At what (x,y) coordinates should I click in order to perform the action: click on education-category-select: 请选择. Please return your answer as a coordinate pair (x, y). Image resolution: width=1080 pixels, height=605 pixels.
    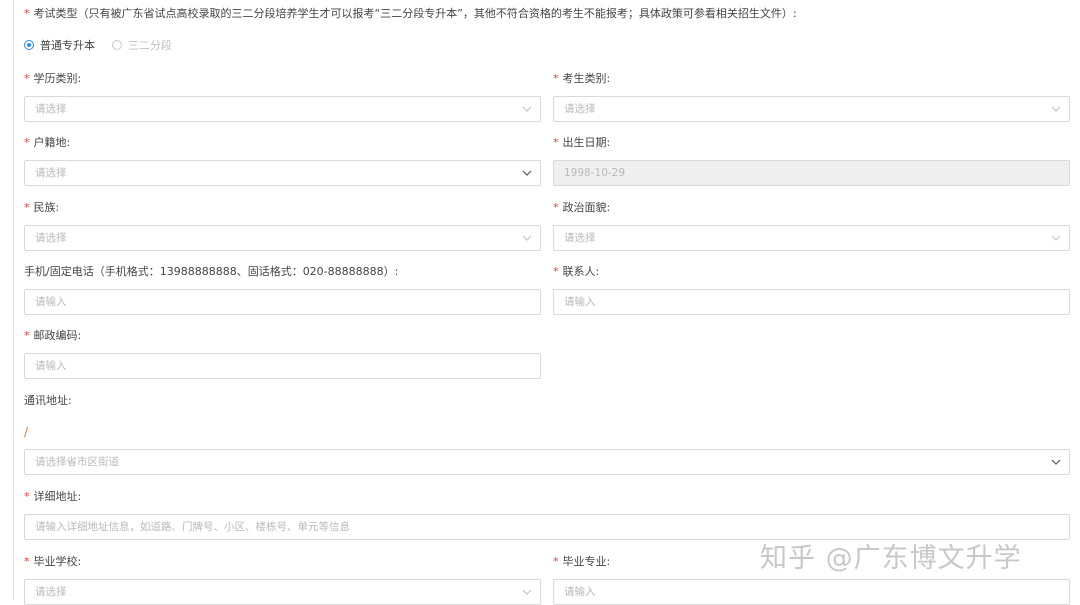
    Looking at the image, I should click on (282, 109).